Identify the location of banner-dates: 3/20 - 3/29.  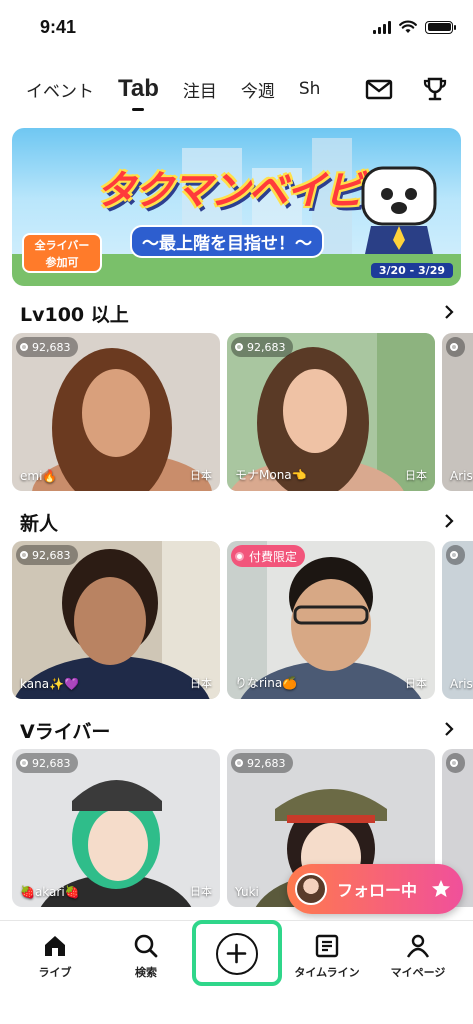
(411, 270).